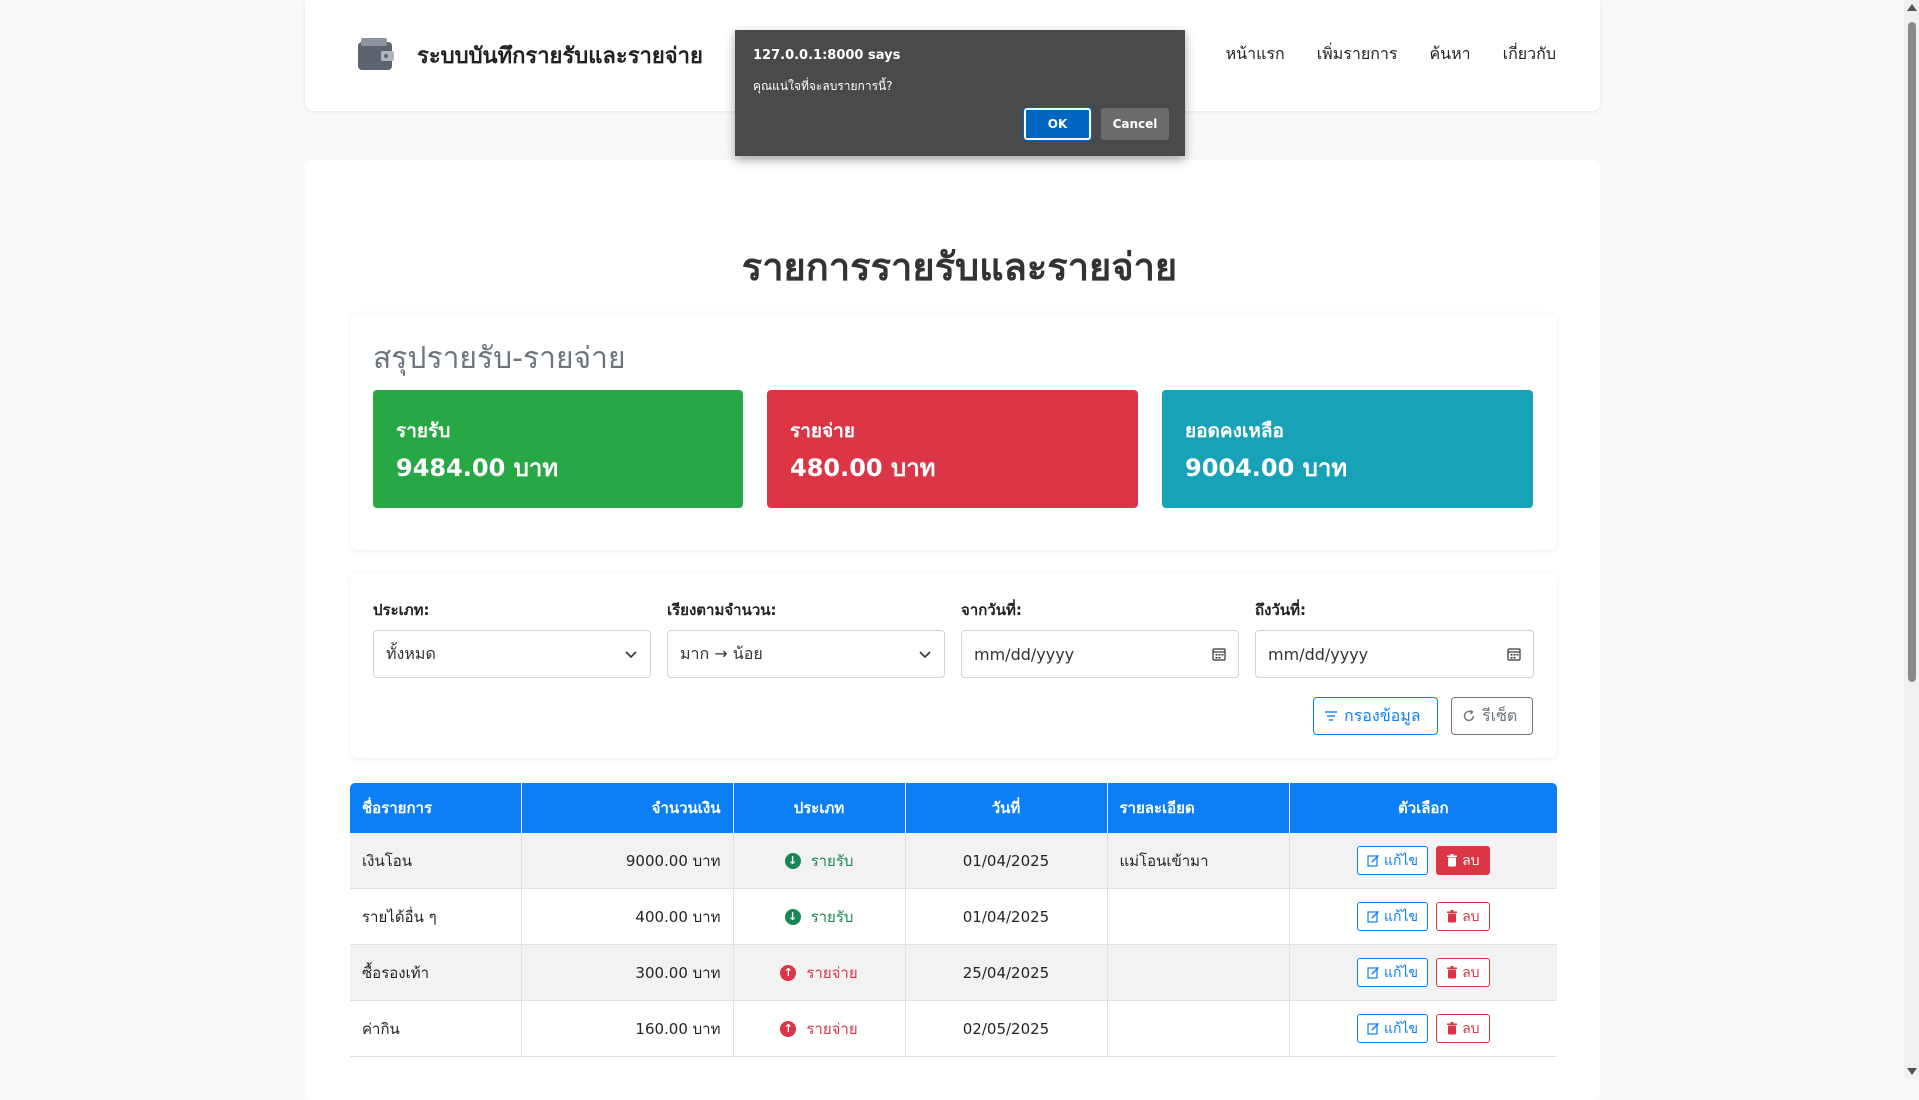 The image size is (1919, 1100). Describe the element at coordinates (1280, 610) in the screenshot. I see `to-date-label: ถึงวันที่:` at that location.